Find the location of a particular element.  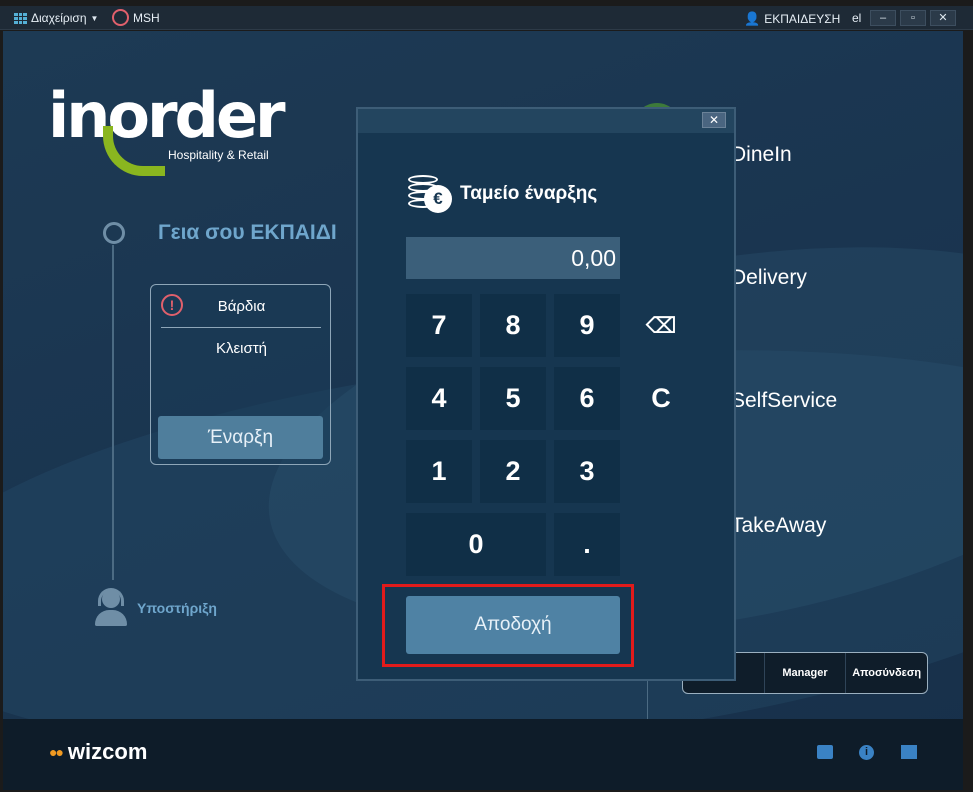

user-label: ΕΚΠΑΙΔΕΥΣΗ is located at coordinates (802, 19).